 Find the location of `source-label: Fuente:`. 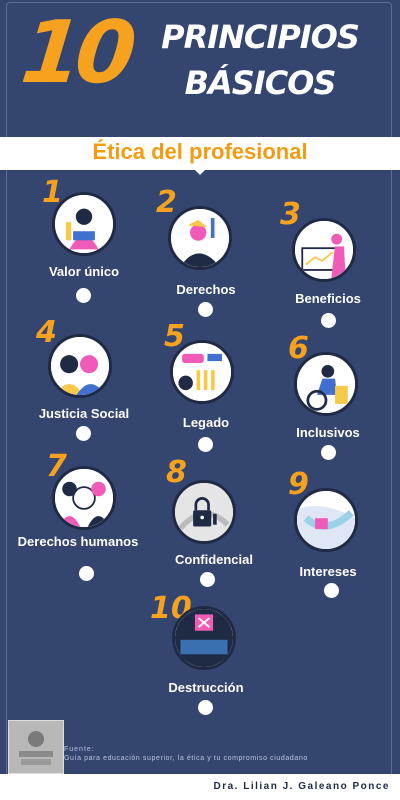

source-label: Fuente: is located at coordinates (79, 749).